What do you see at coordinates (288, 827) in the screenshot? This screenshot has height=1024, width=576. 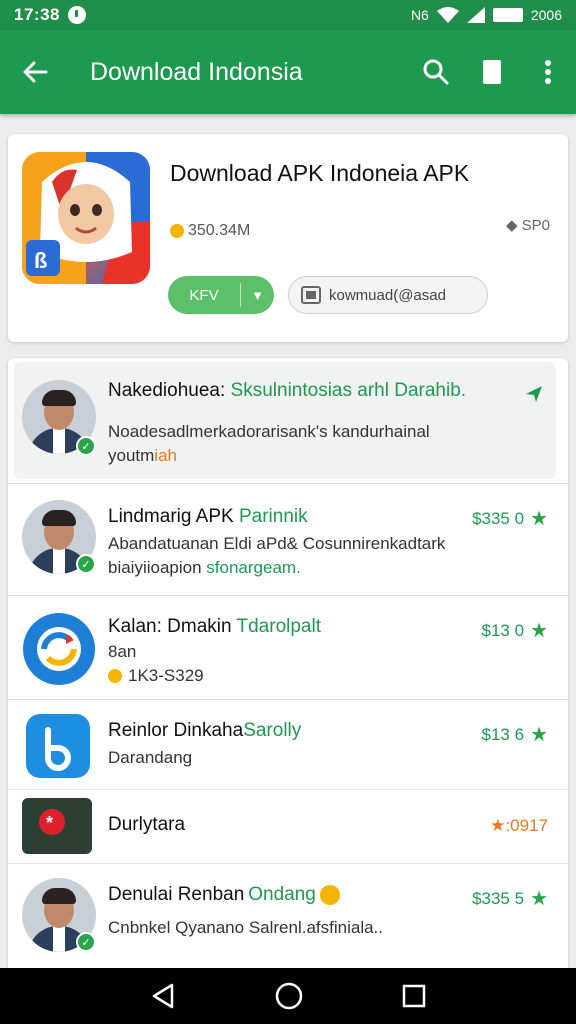 I see `list-item: * Durlytara ★:0917` at bounding box center [288, 827].